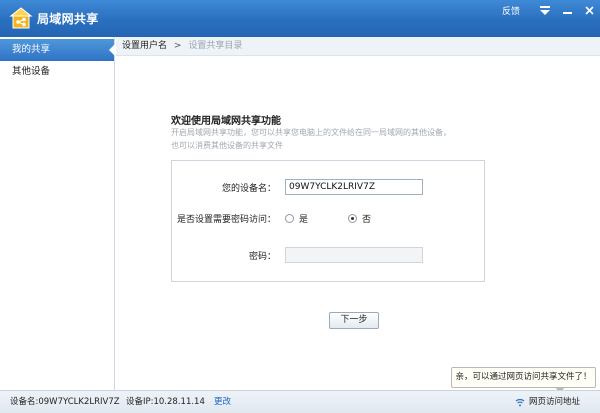 This screenshot has width=600, height=413. Describe the element at coordinates (215, 46) in the screenshot. I see `breadcrumb-next: 设置共享目录` at that location.